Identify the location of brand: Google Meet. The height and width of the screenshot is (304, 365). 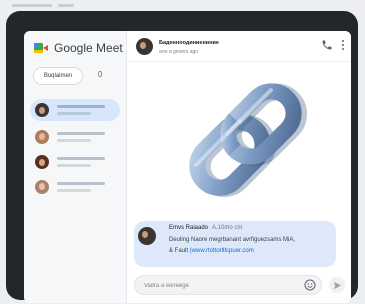
(78, 48).